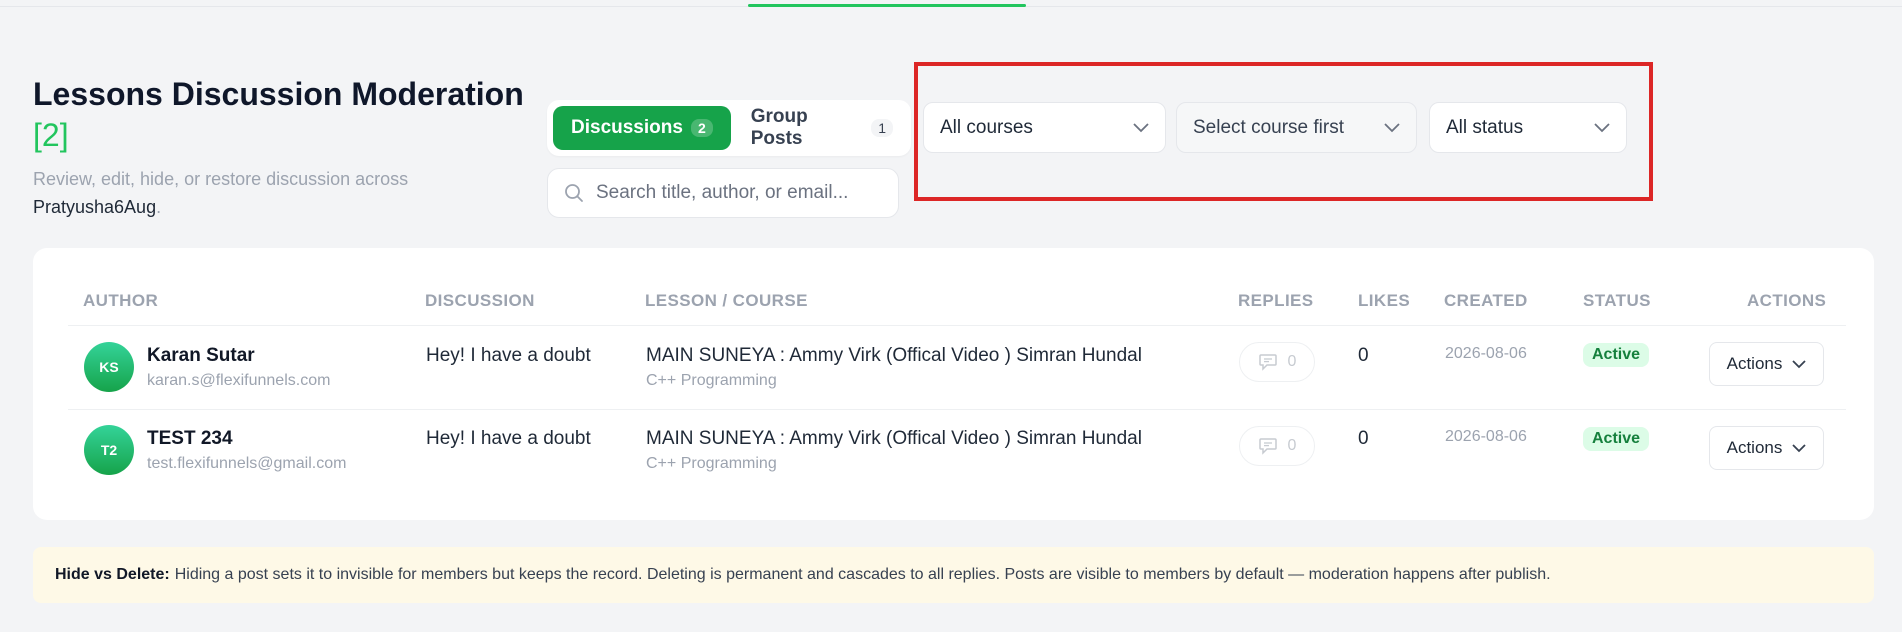 This screenshot has height=632, width=1902. What do you see at coordinates (1528, 127) in the screenshot?
I see `status-filter-select: All status` at bounding box center [1528, 127].